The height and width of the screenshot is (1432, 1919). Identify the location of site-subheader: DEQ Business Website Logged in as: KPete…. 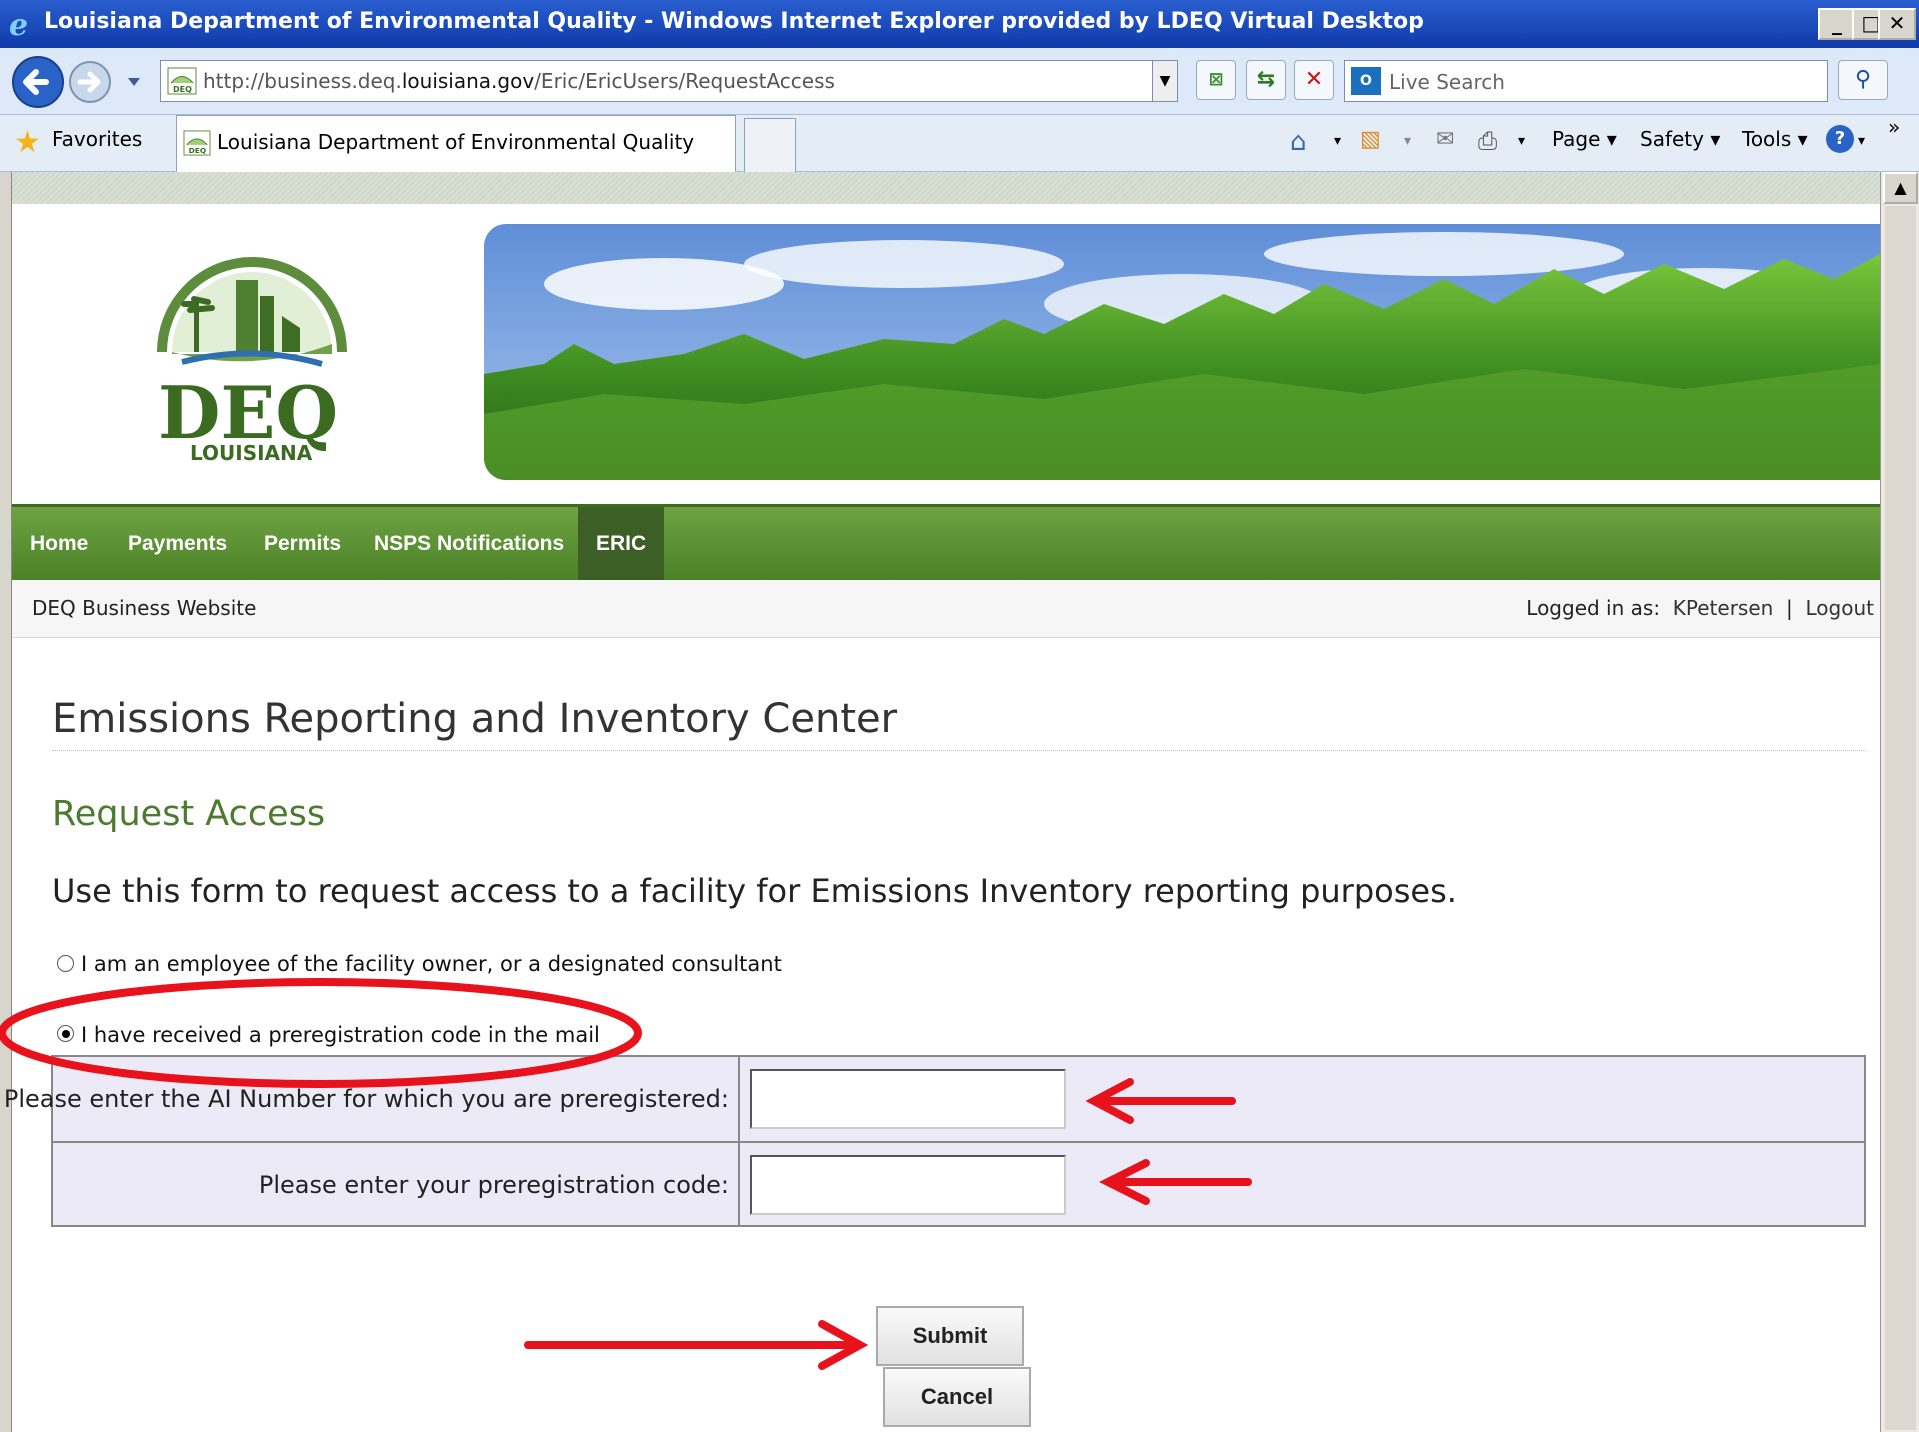
(946, 609).